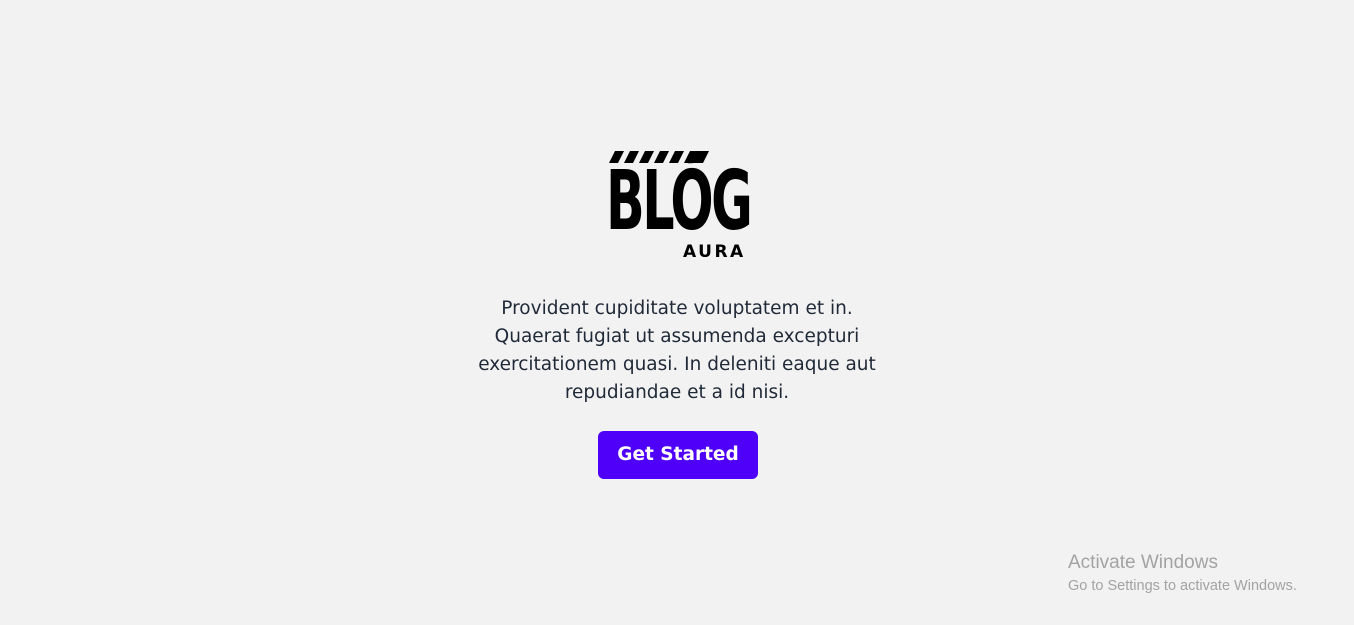  Describe the element at coordinates (714, 252) in the screenshot. I see `logo-subtitle: AURA` at that location.